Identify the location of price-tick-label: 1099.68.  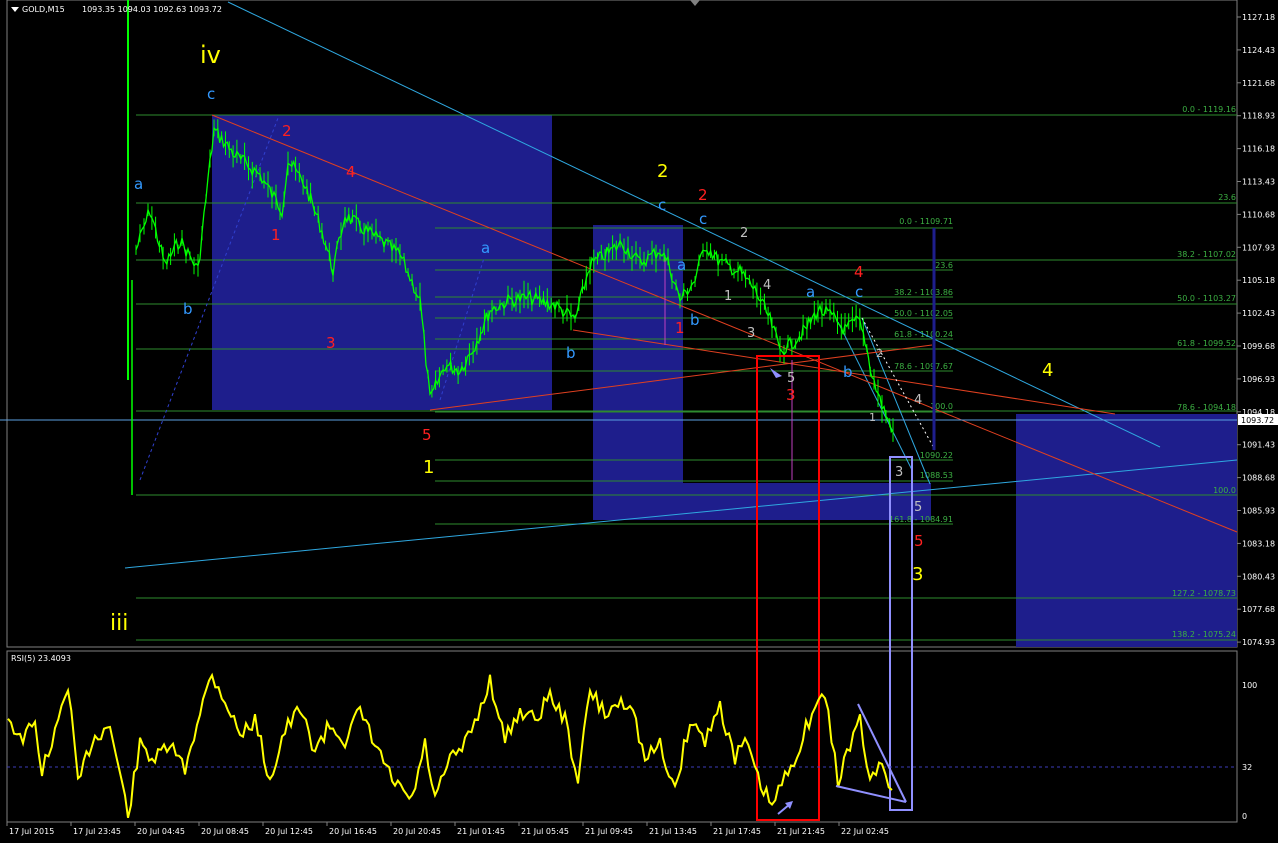
(1258, 346).